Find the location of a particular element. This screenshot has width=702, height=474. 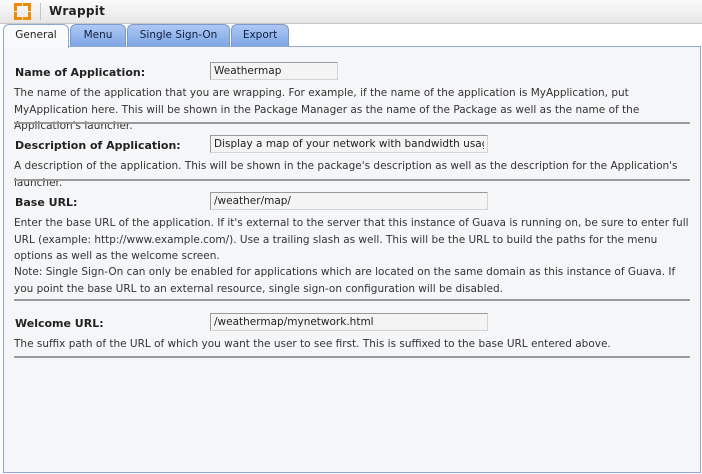

title-bar: Wrappit is located at coordinates (351, 12).